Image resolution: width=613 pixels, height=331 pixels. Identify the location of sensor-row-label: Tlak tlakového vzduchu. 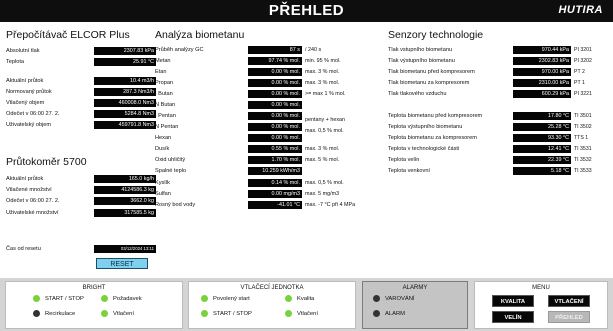
(417, 94).